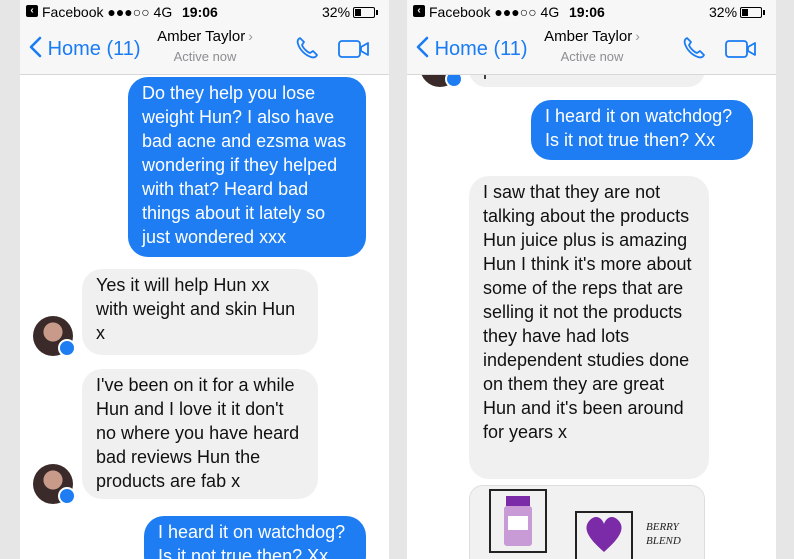 Image resolution: width=794 pixels, height=559 pixels. Describe the element at coordinates (663, 527) in the screenshot. I see `photo-caption-line-1: BERRY` at that location.